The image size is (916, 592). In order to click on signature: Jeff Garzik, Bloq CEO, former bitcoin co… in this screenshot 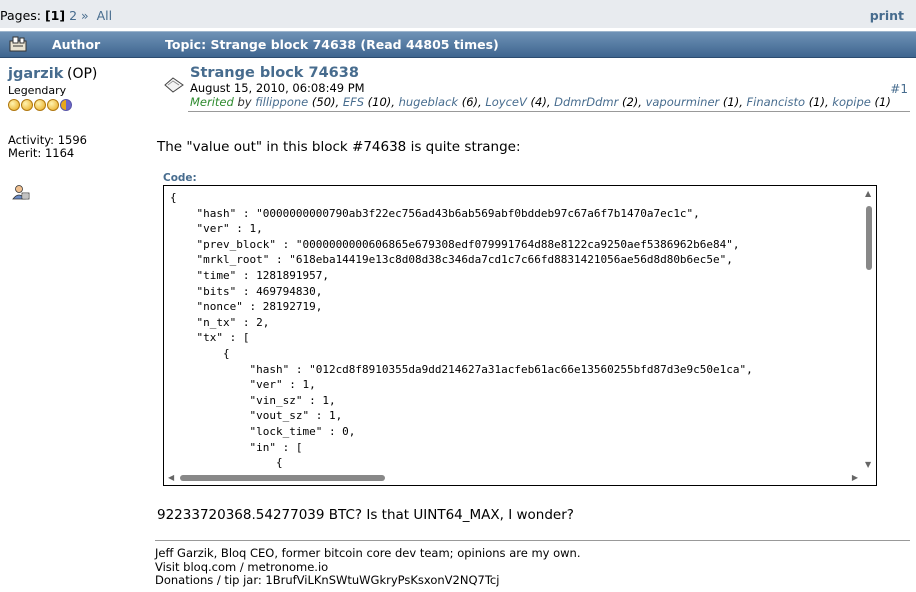, I will do `click(368, 567)`.